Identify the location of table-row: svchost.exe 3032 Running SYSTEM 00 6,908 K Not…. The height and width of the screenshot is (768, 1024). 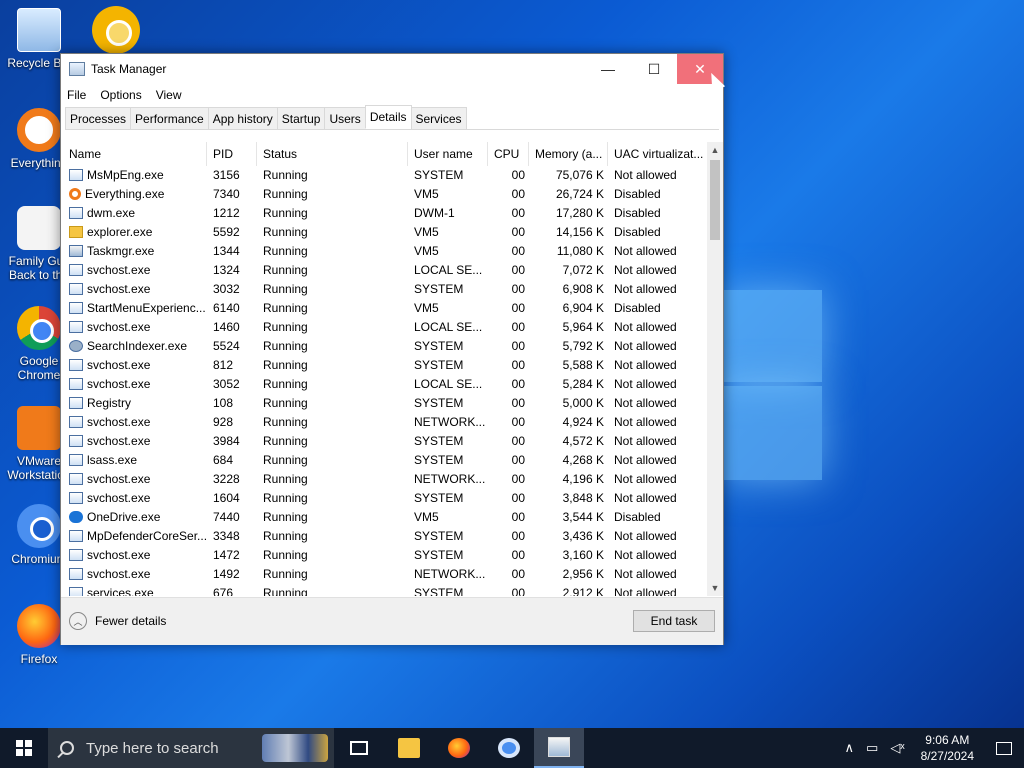
(385, 289).